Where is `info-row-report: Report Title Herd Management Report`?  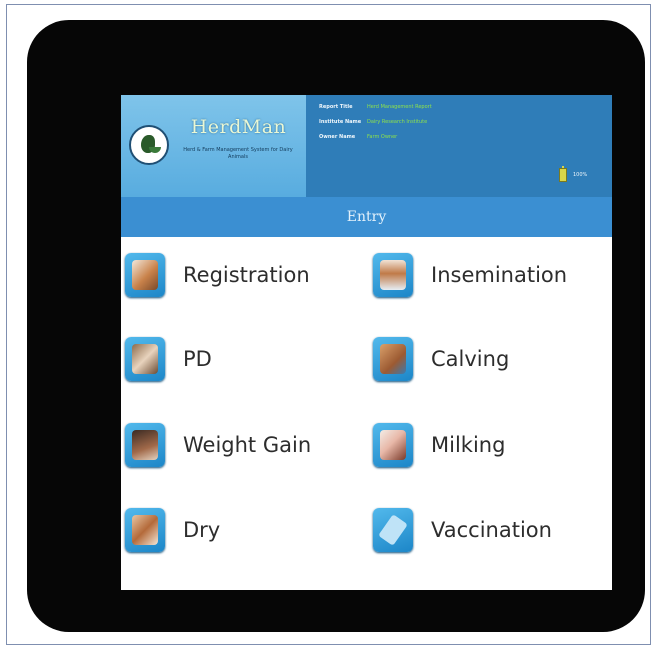 info-row-report: Report Title Herd Management Report is located at coordinates (414, 106).